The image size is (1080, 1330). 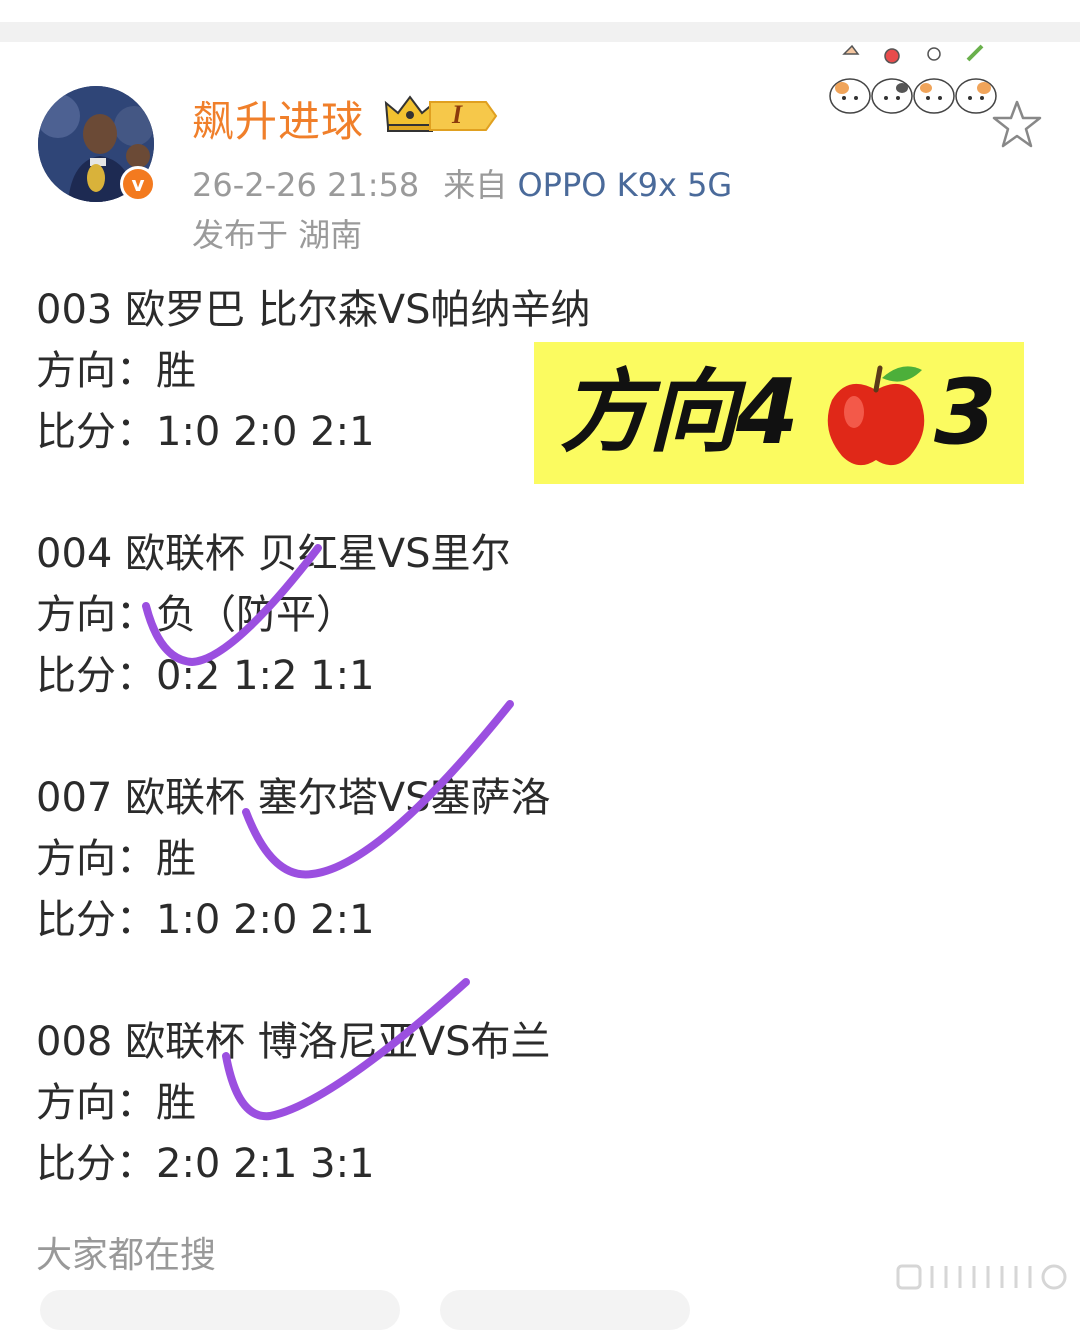 I want to click on match-score: 比分：0:2 1:2 1:1, so click(x=205, y=676).